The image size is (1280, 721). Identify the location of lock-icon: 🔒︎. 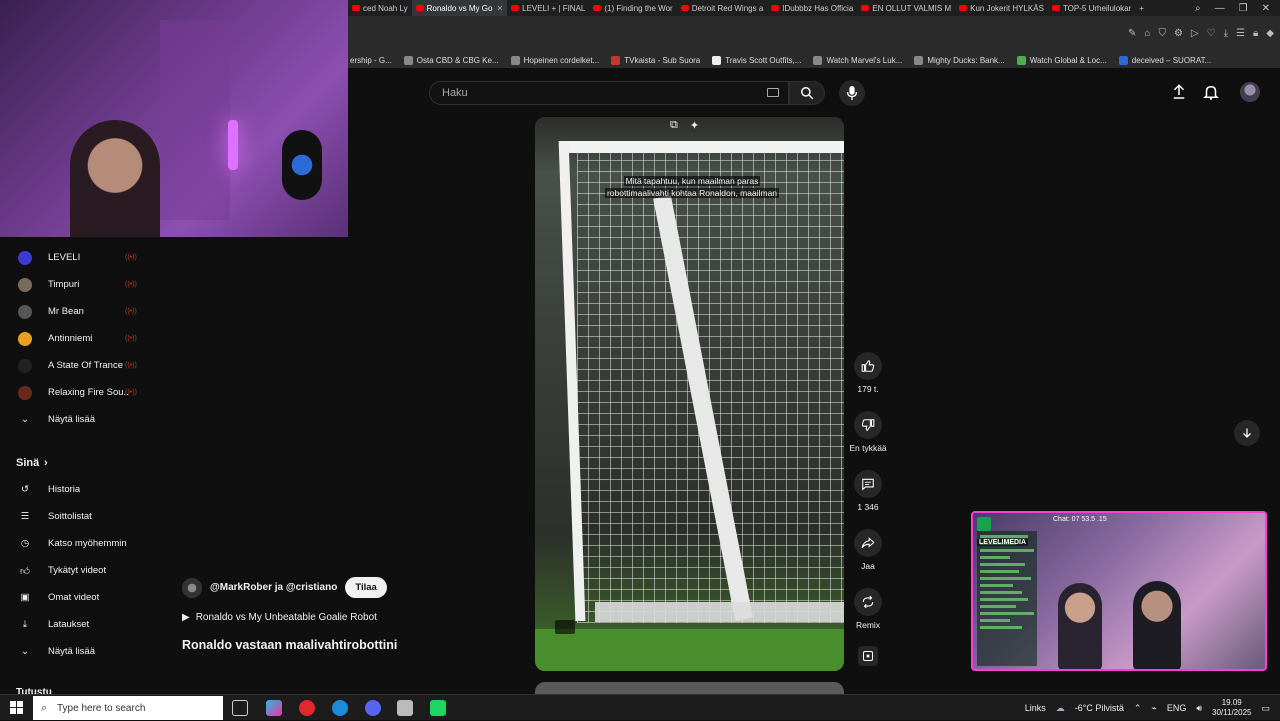
(1255, 33).